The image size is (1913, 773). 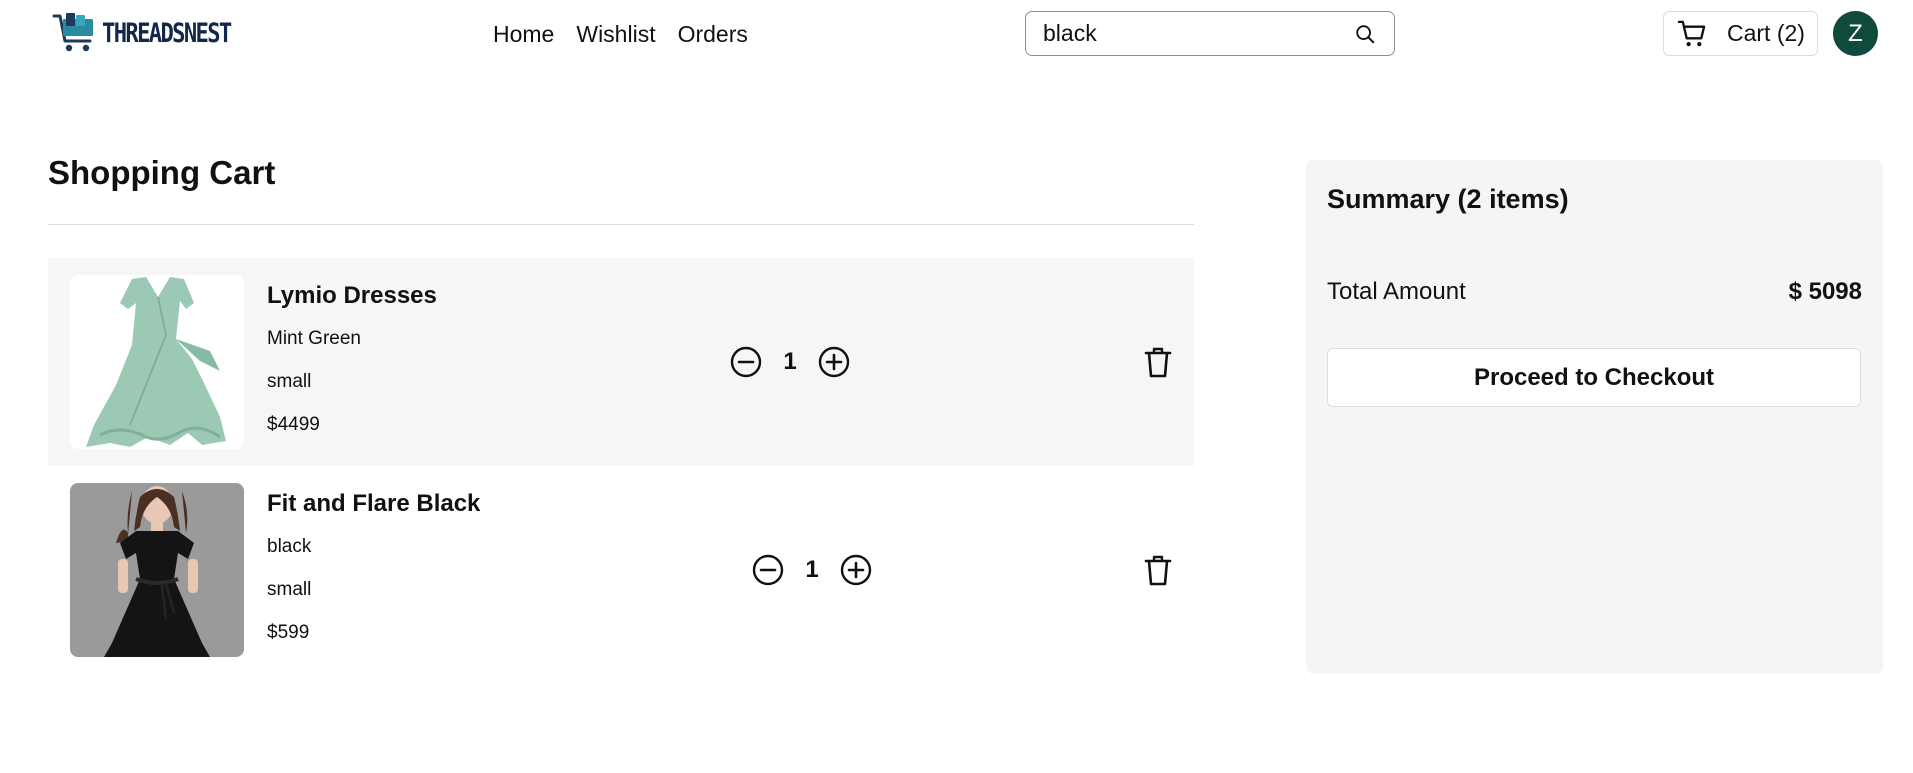 What do you see at coordinates (1396, 291) in the screenshot?
I see `total-amount-label: Total Amount` at bounding box center [1396, 291].